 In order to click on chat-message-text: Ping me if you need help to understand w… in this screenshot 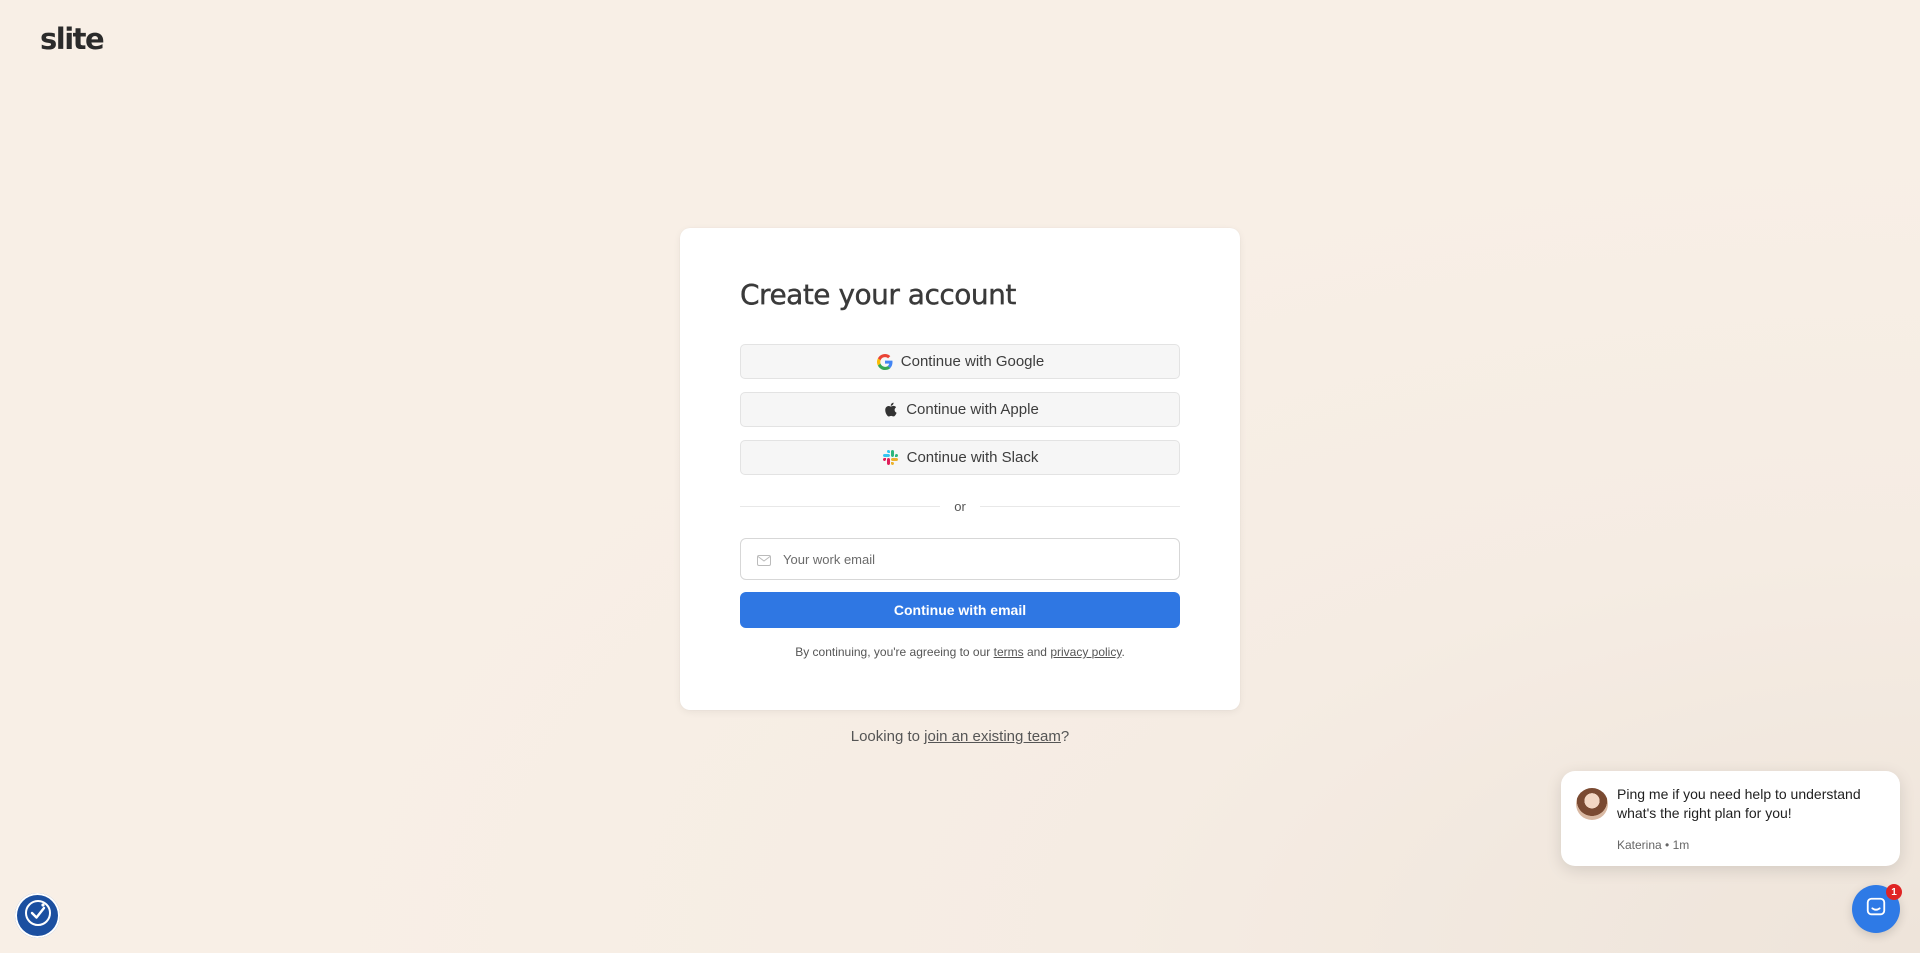, I will do `click(1739, 803)`.